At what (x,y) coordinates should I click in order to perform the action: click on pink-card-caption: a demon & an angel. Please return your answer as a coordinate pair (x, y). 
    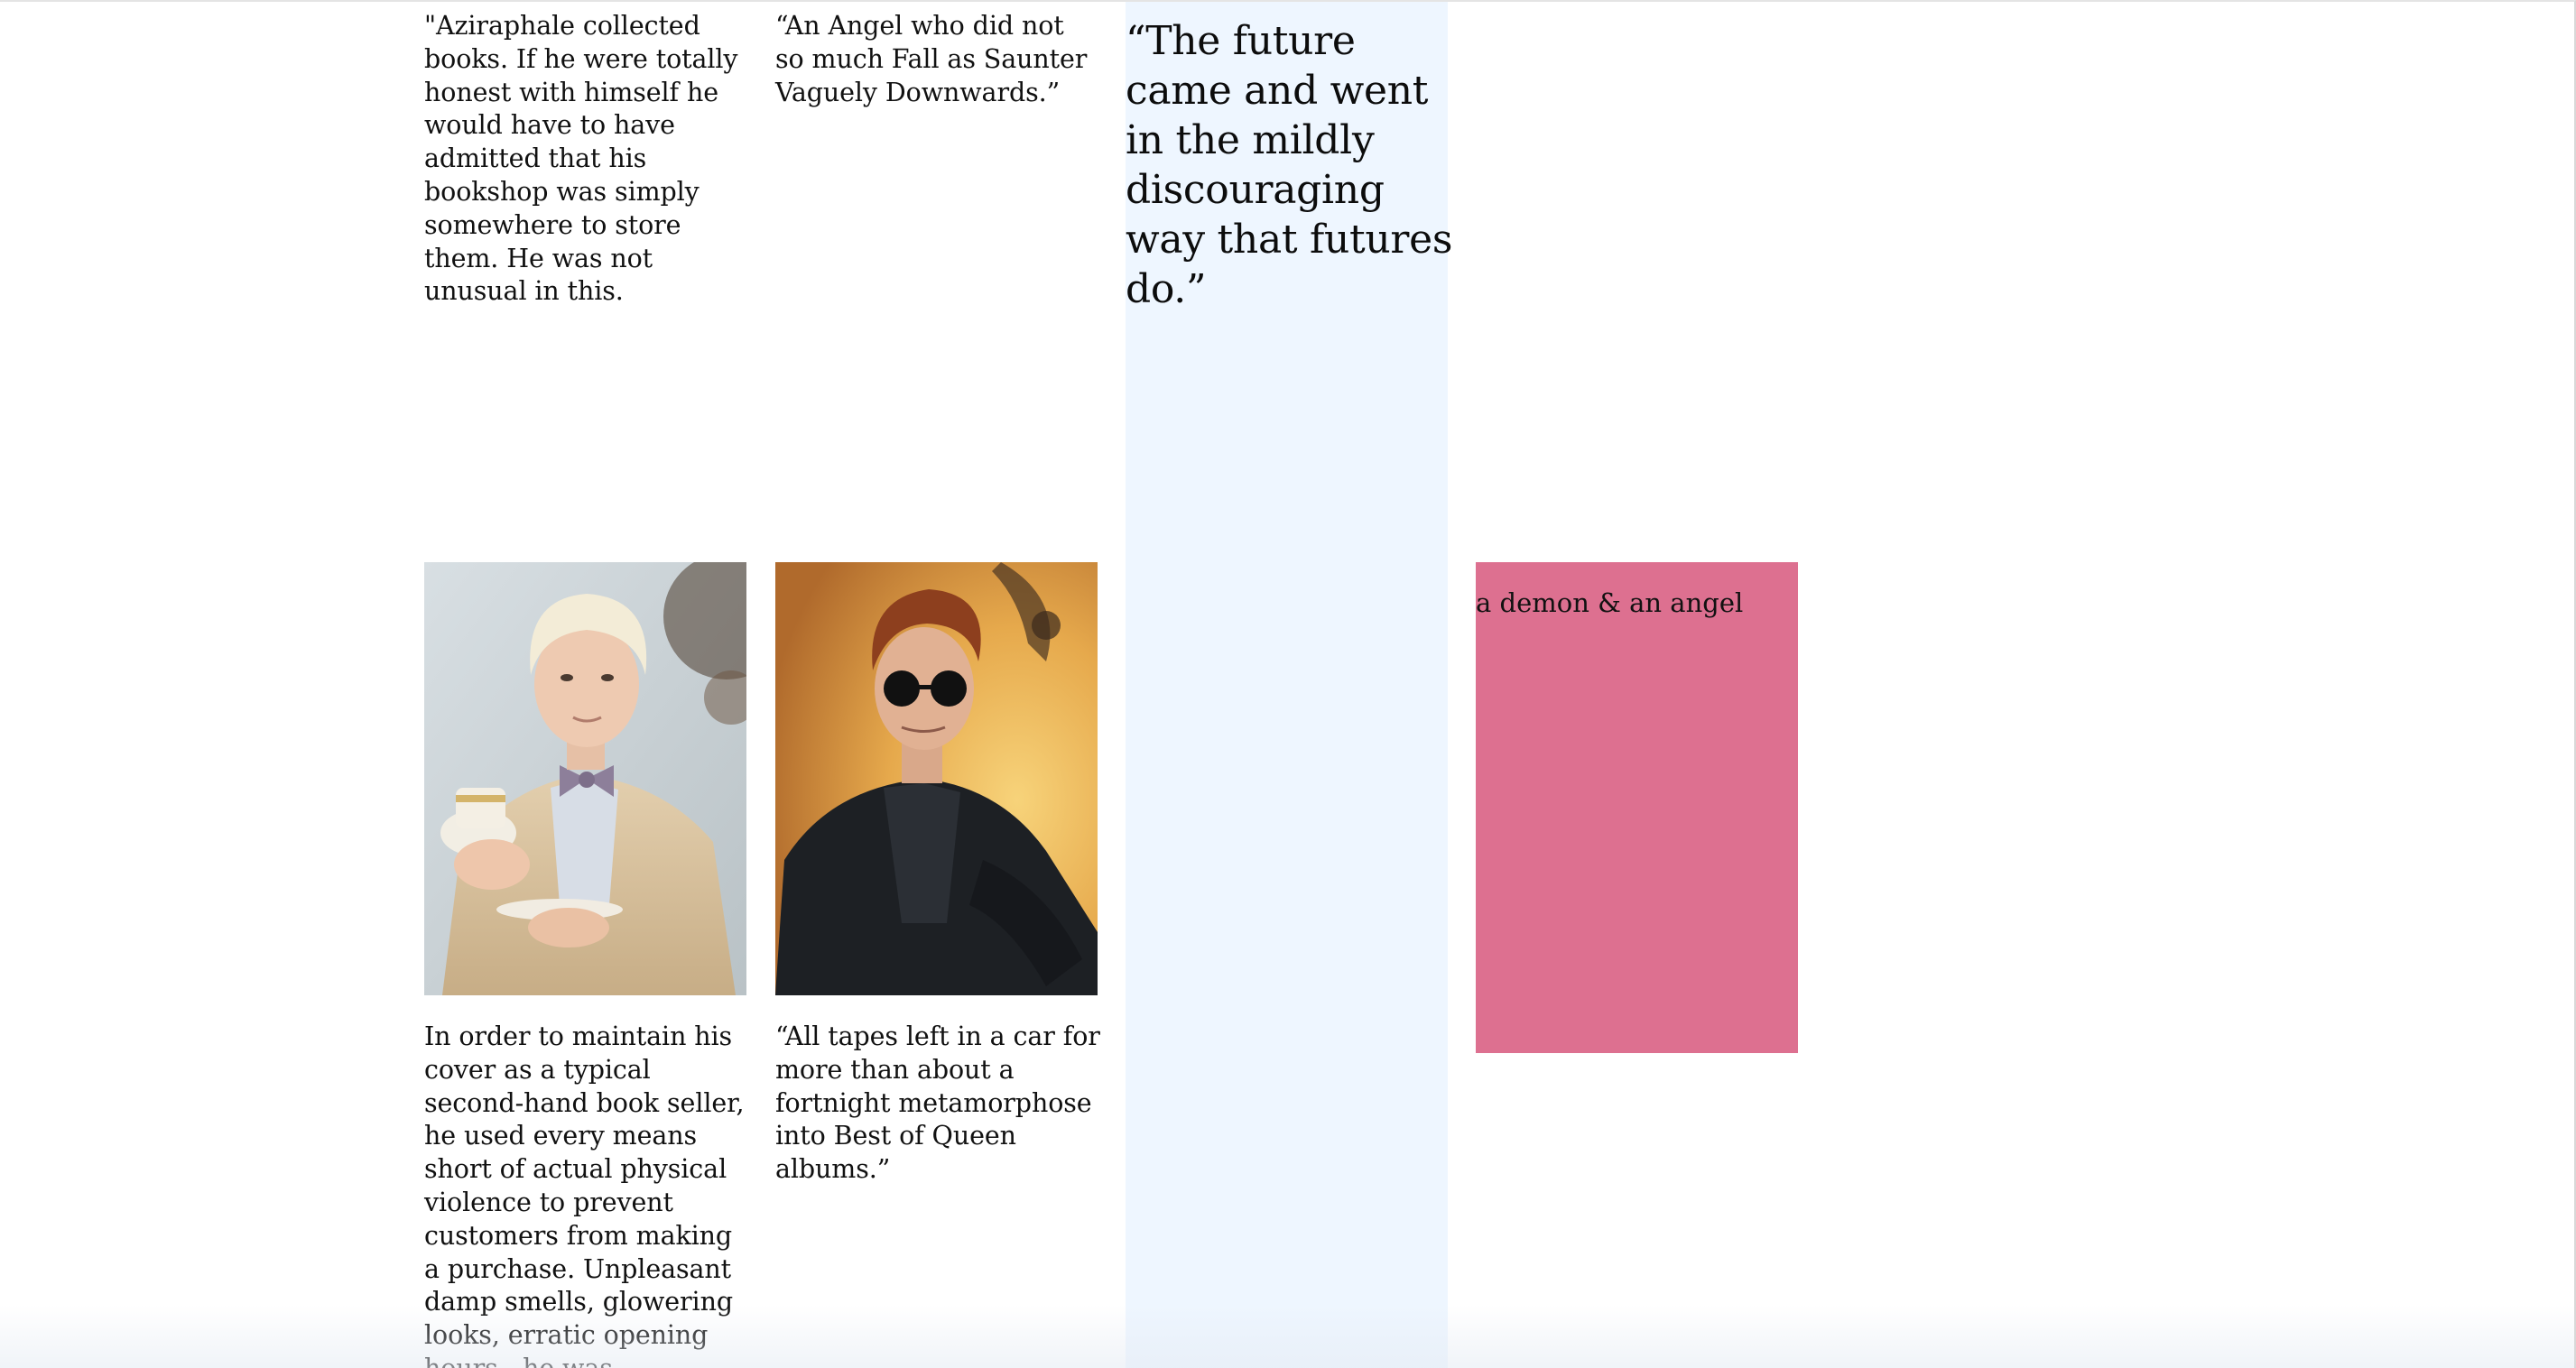
    Looking at the image, I should click on (1610, 602).